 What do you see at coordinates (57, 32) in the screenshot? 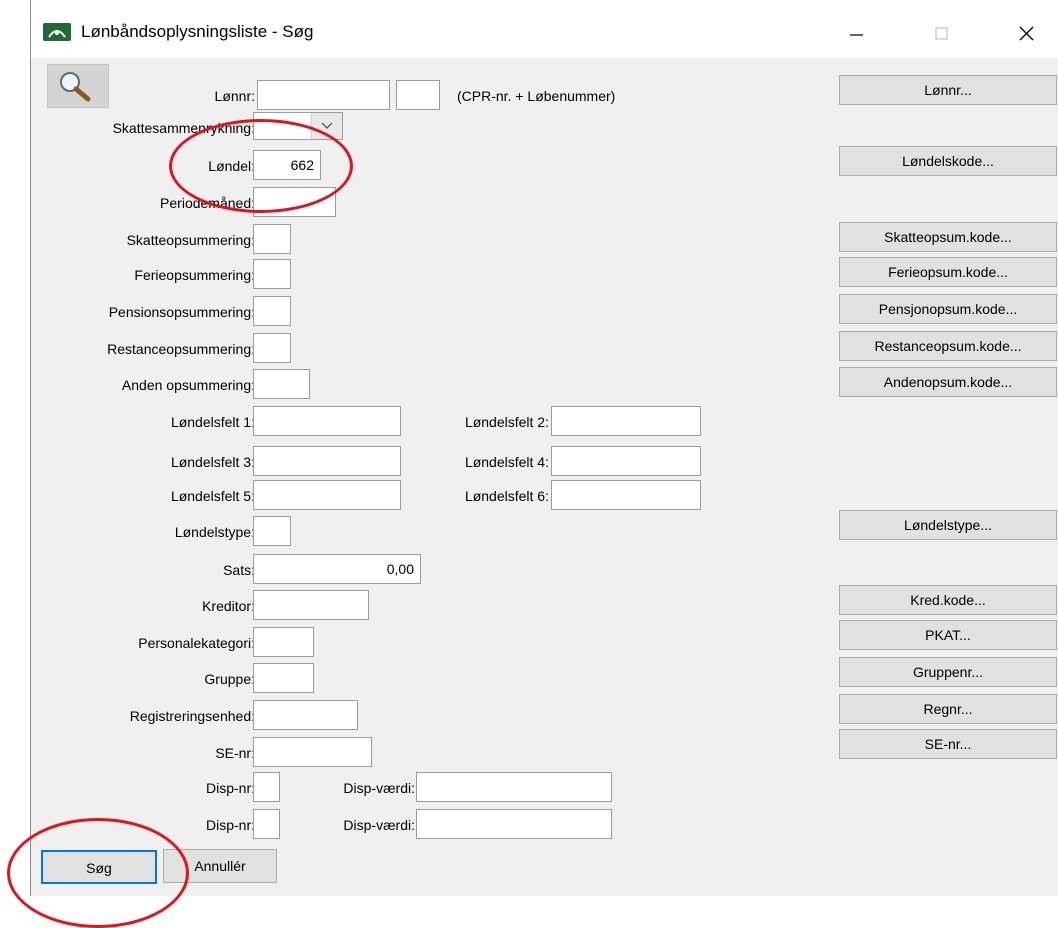
I see `app-logo-icon` at bounding box center [57, 32].